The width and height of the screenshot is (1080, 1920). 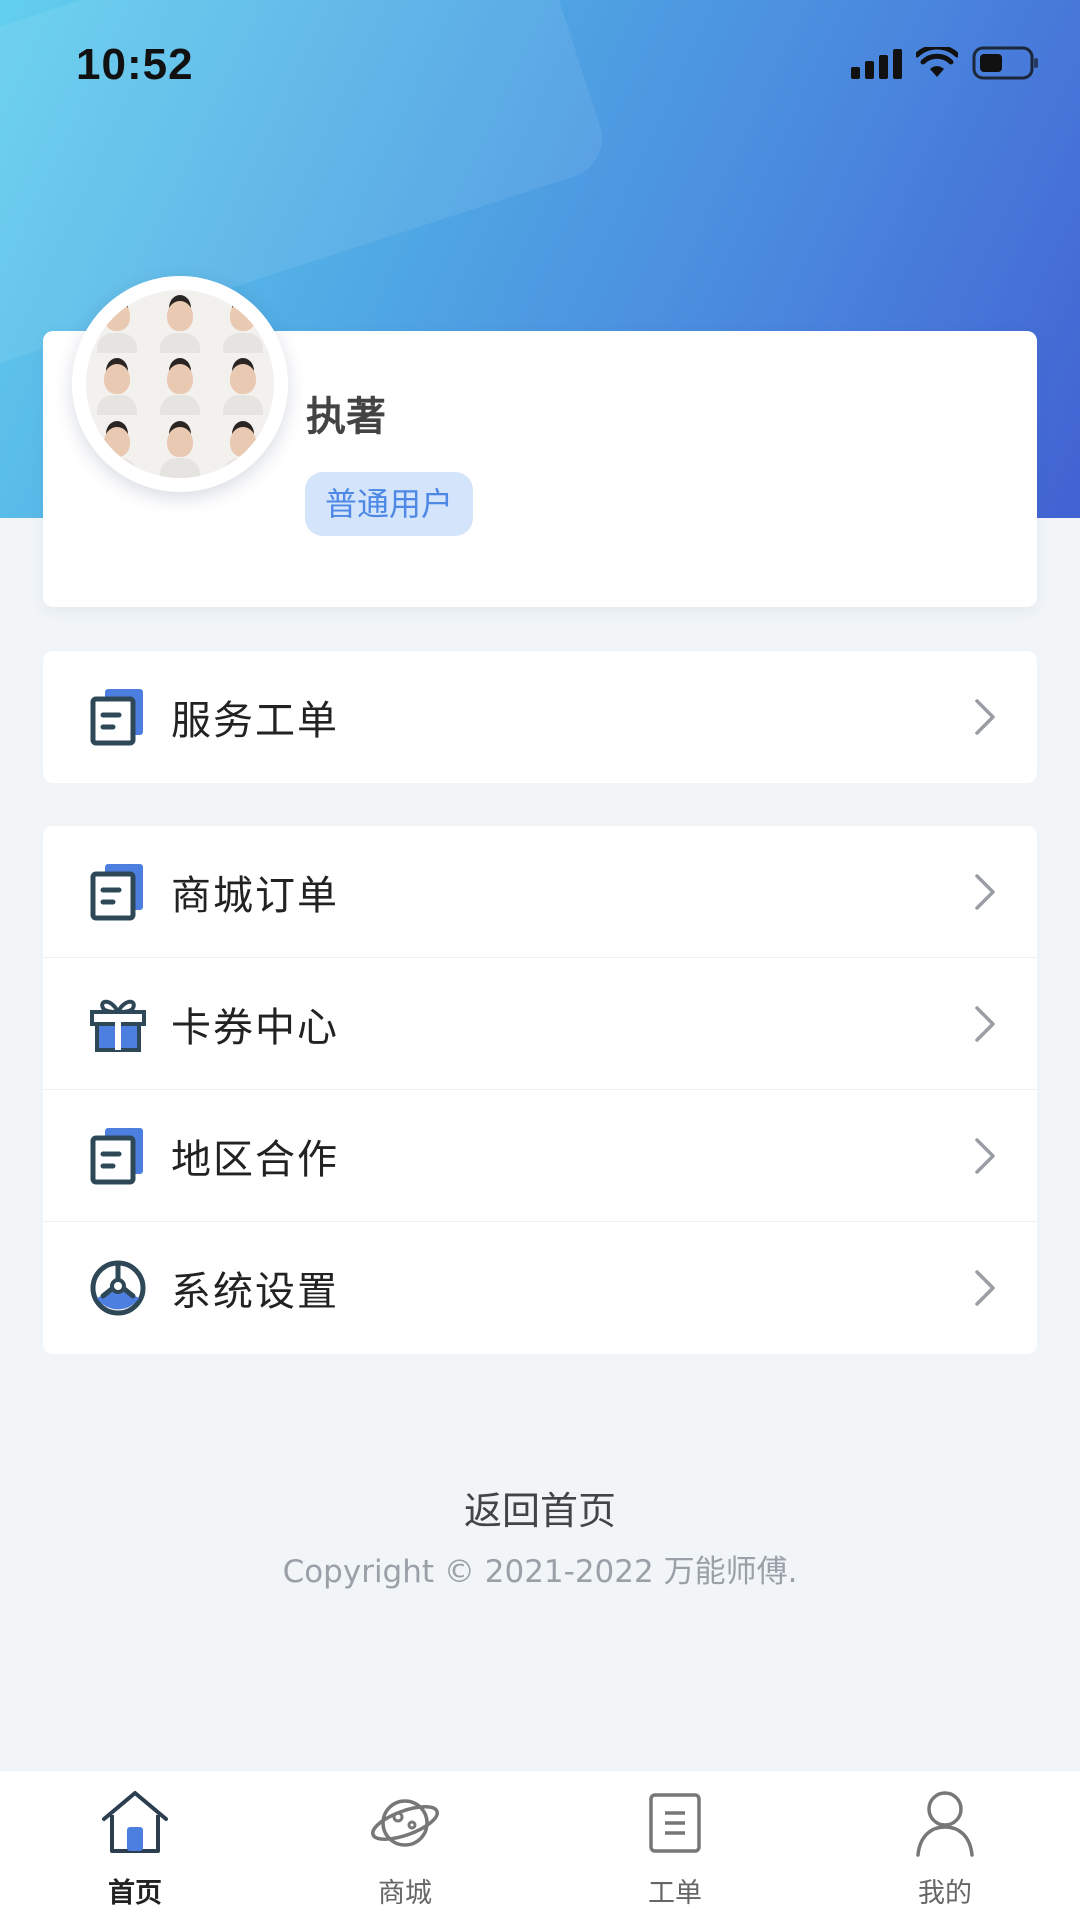 What do you see at coordinates (540, 1507) in the screenshot?
I see `back-home-link: 返回首页` at bounding box center [540, 1507].